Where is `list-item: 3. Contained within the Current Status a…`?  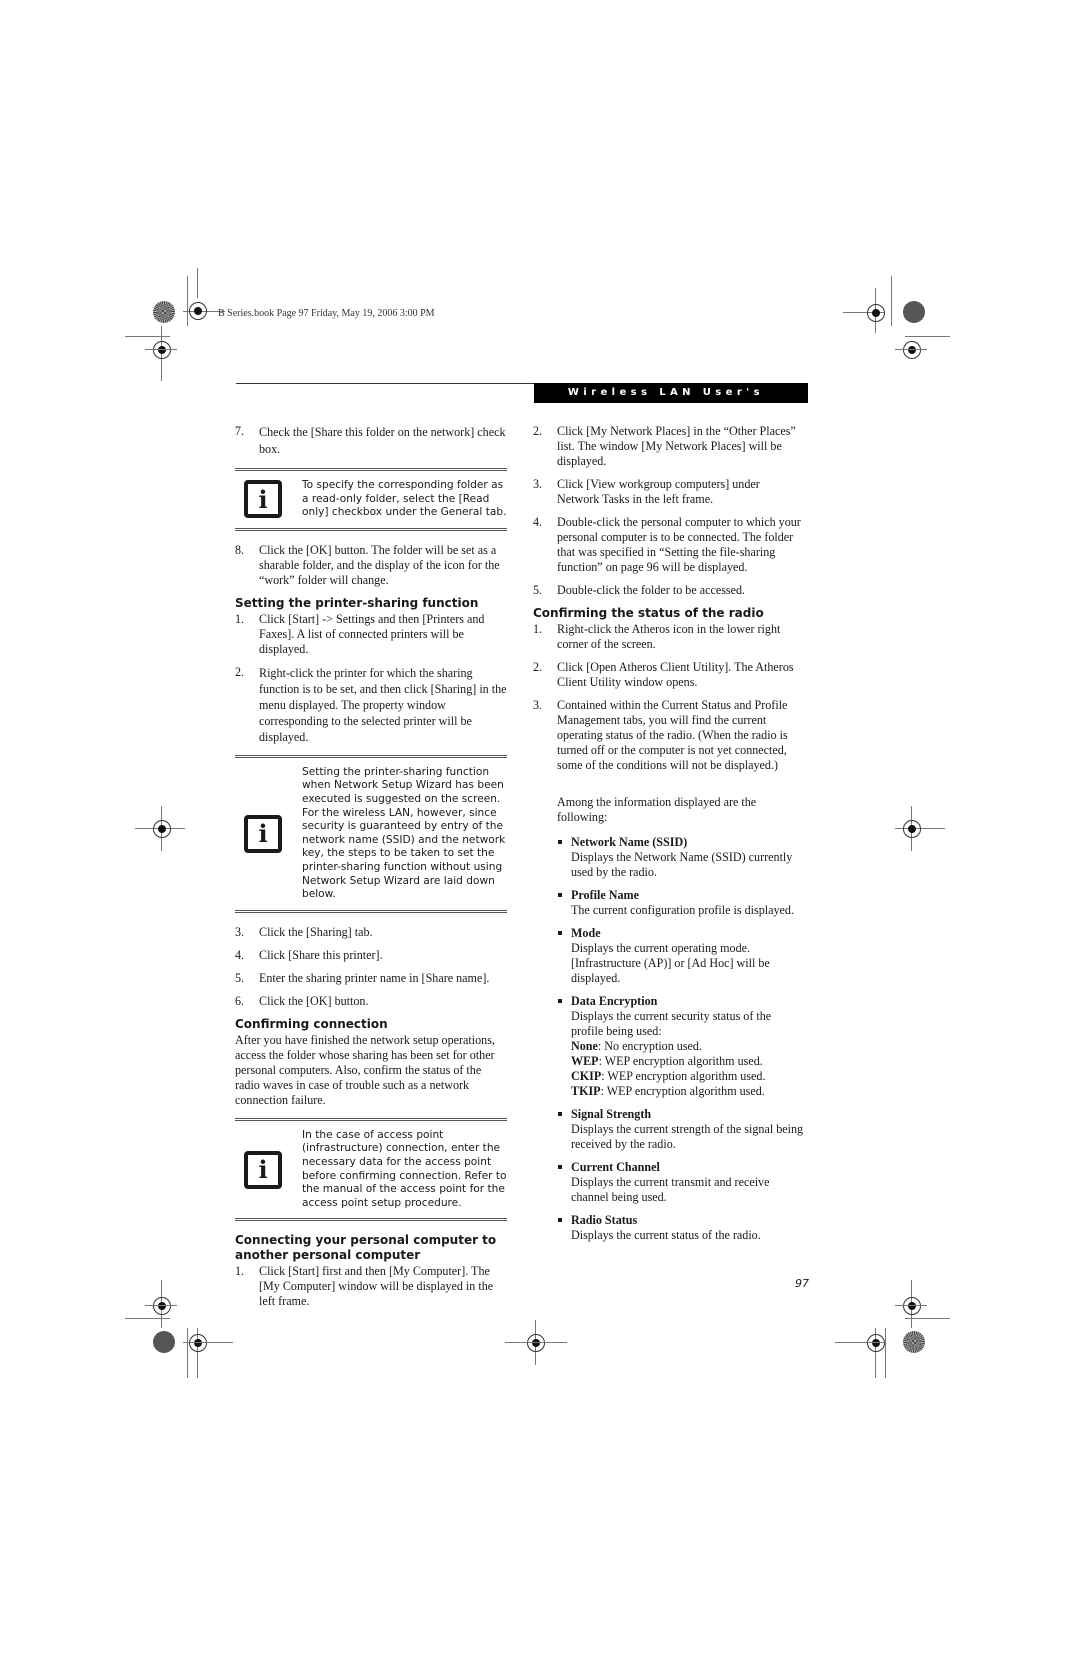
list-item: 3. Contained within the Current Status a… is located at coordinates (669, 735).